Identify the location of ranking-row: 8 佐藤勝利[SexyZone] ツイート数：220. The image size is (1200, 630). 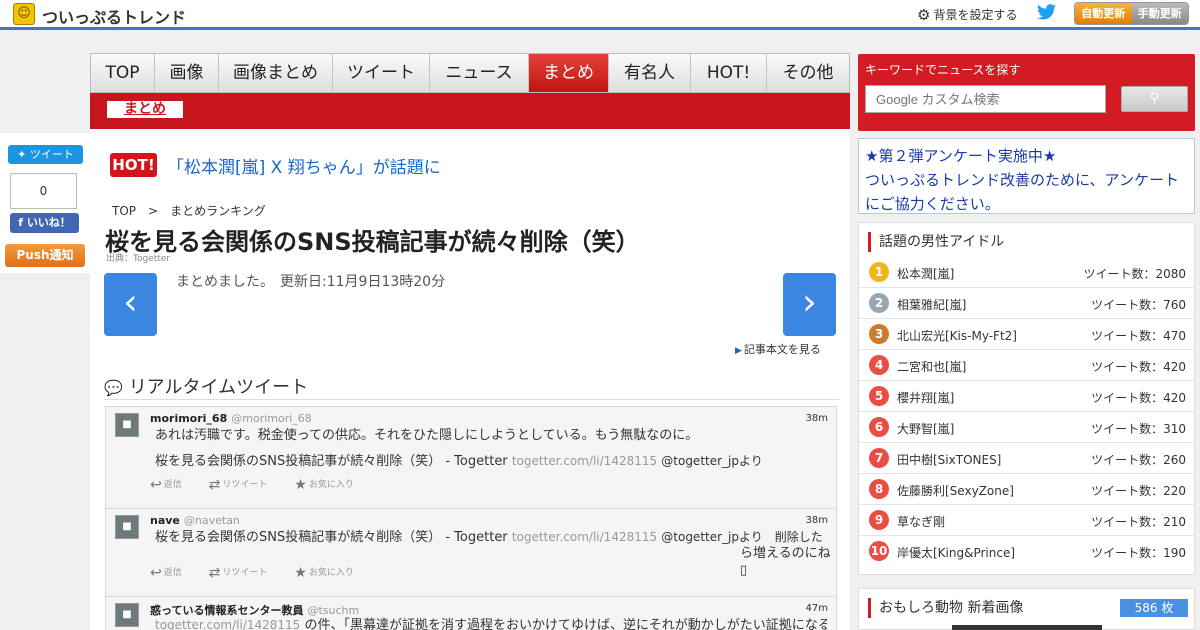
(1026, 489).